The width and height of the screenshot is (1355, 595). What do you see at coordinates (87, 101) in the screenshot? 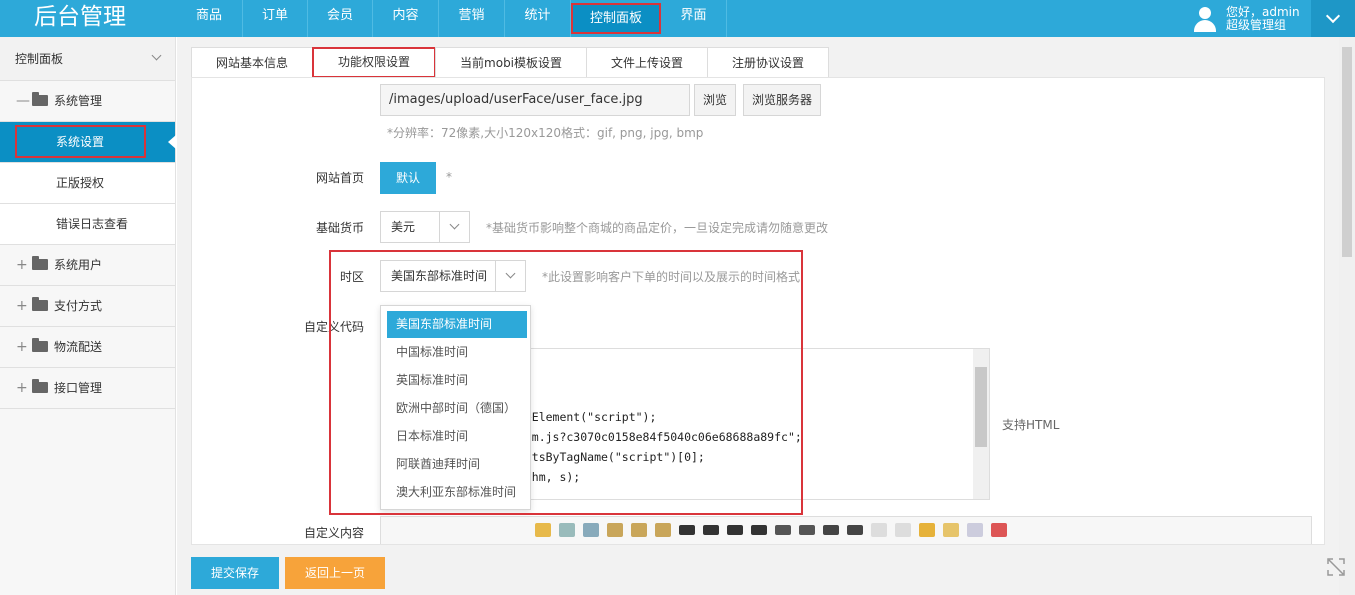
I see `sidebar-group-system-management: — 系统管理` at bounding box center [87, 101].